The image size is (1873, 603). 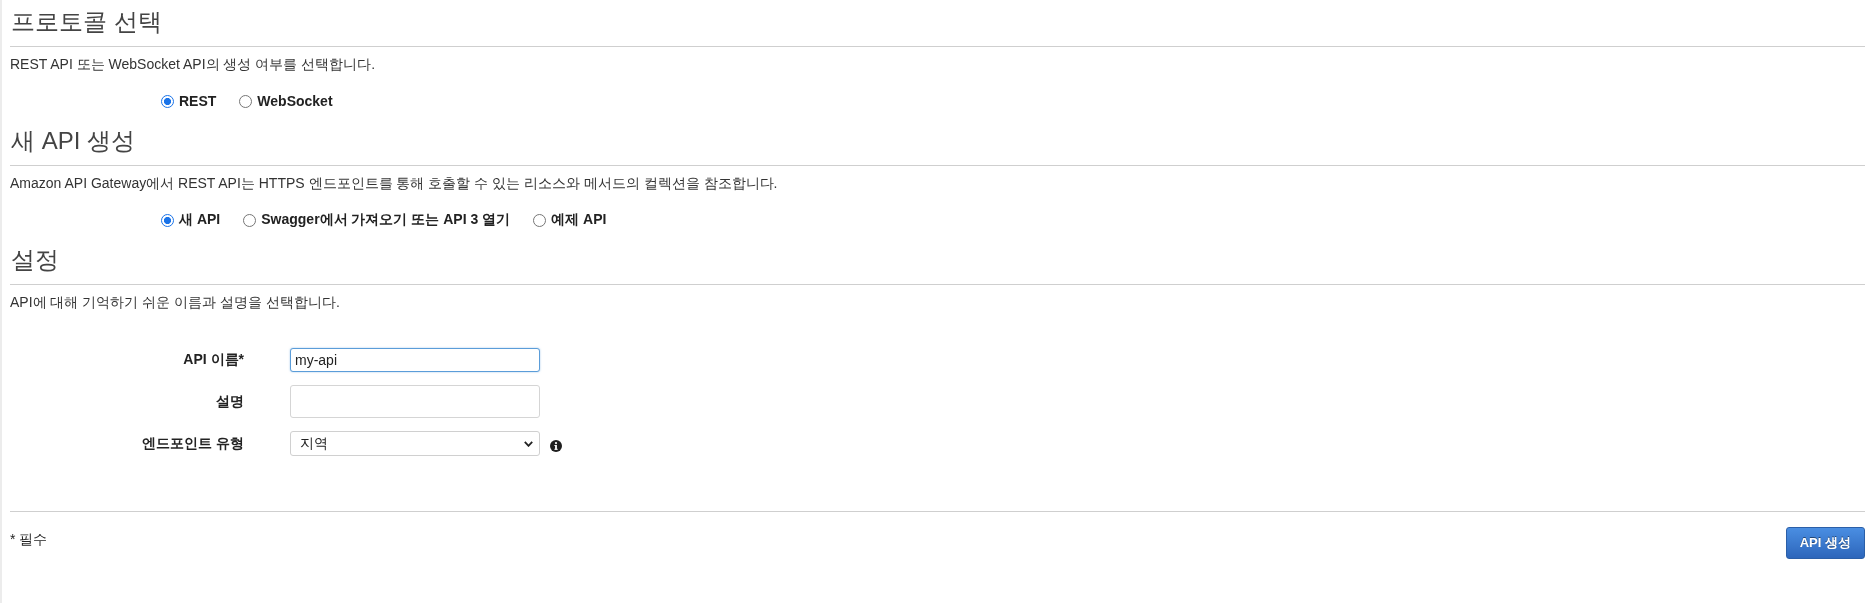 What do you see at coordinates (295, 101) in the screenshot?
I see `radio-label: WebSocket` at bounding box center [295, 101].